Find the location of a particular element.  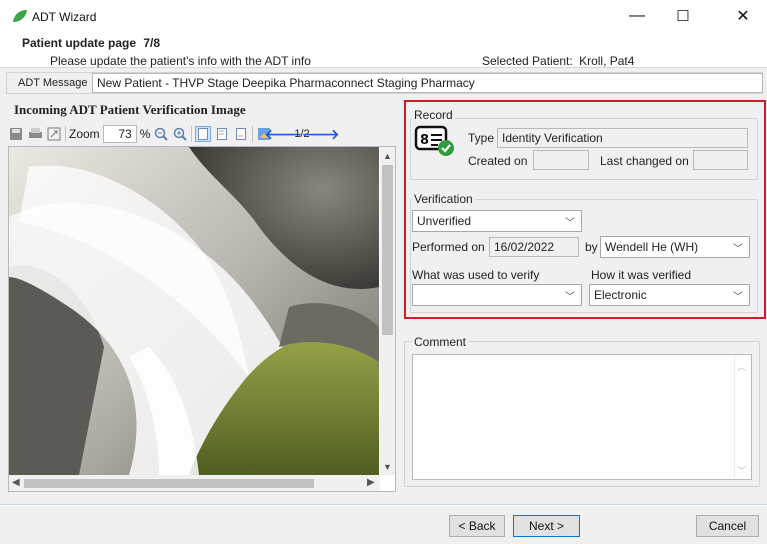

footer-separator-highlight is located at coordinates (383, 505).